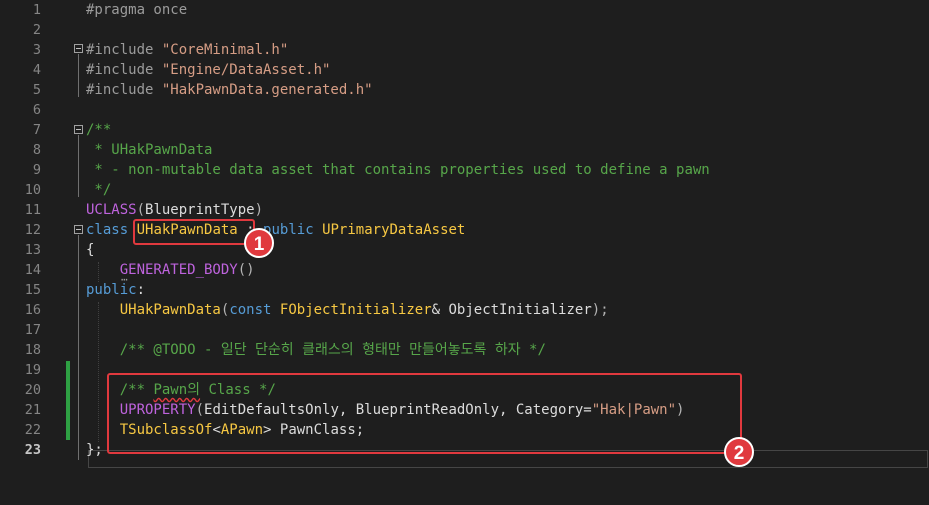 The image size is (929, 505). I want to click on code-token: * UHakPawnData, so click(149, 150).